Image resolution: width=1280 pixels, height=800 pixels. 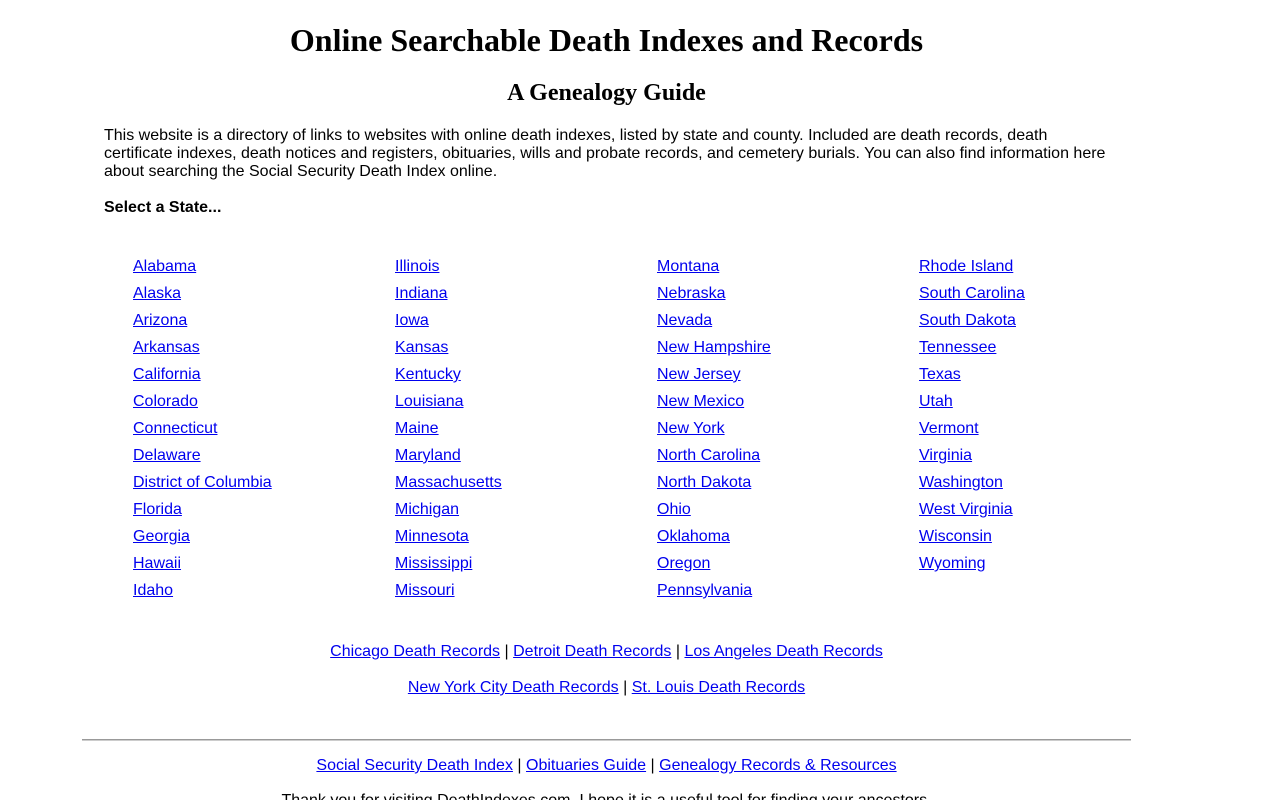 What do you see at coordinates (1050, 271) in the screenshot?
I see `state-link-rhode-island: Rhode Island` at bounding box center [1050, 271].